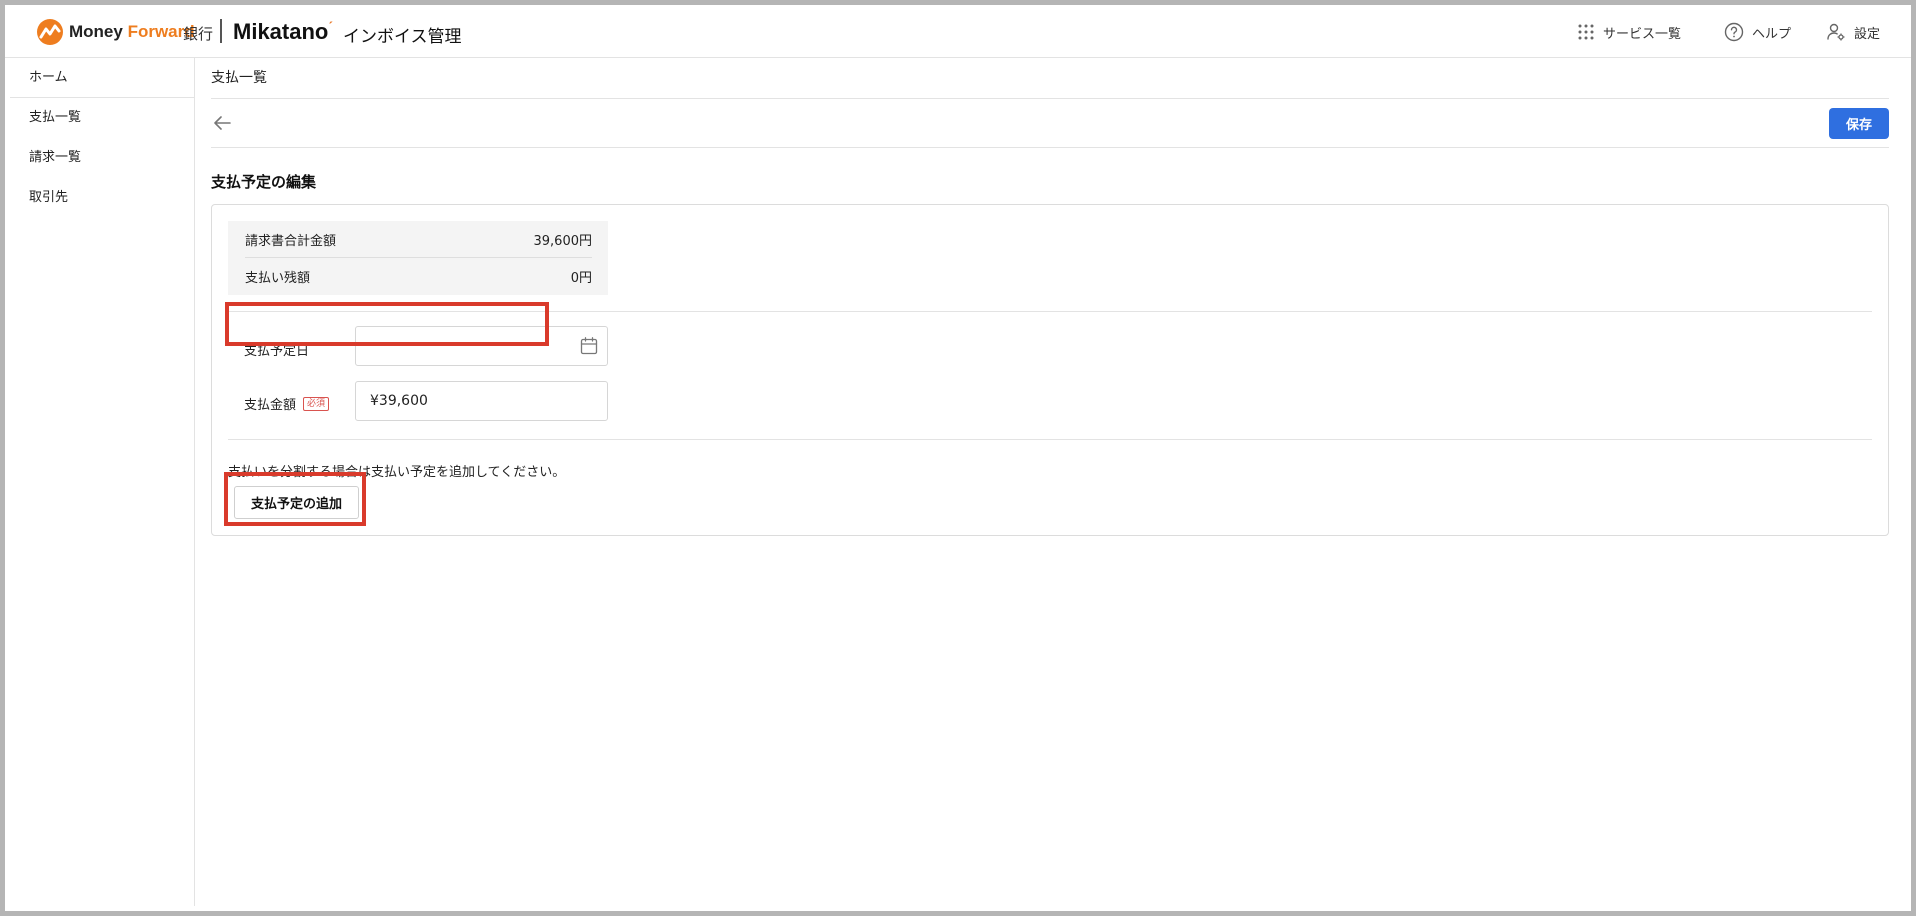 Image resolution: width=1916 pixels, height=916 pixels. I want to click on services-menu: サービス一覧, so click(1629, 32).